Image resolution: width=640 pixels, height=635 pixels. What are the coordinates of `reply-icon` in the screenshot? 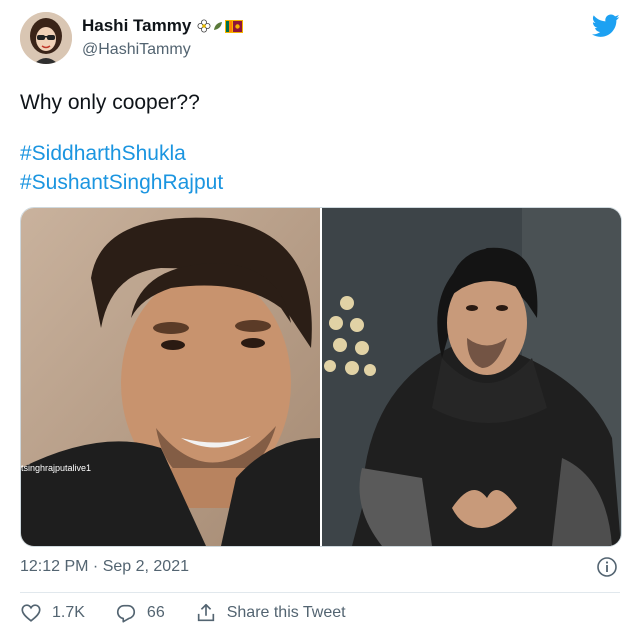 It's located at (125, 613).